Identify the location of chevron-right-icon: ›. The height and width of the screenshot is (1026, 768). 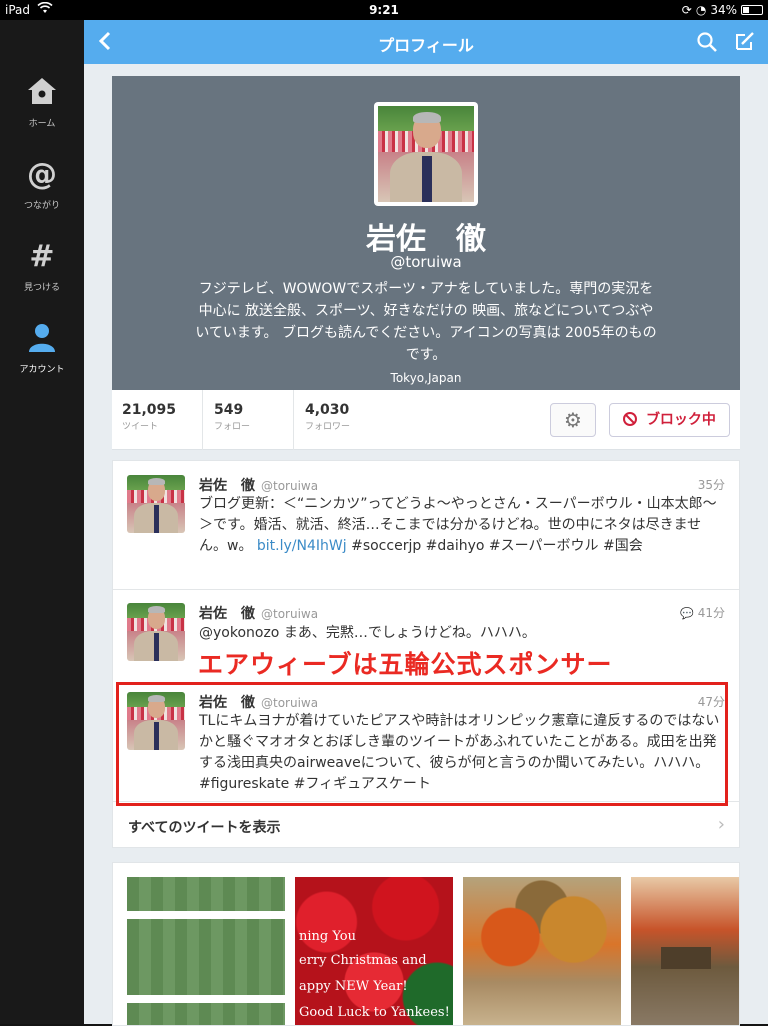
(721, 824).